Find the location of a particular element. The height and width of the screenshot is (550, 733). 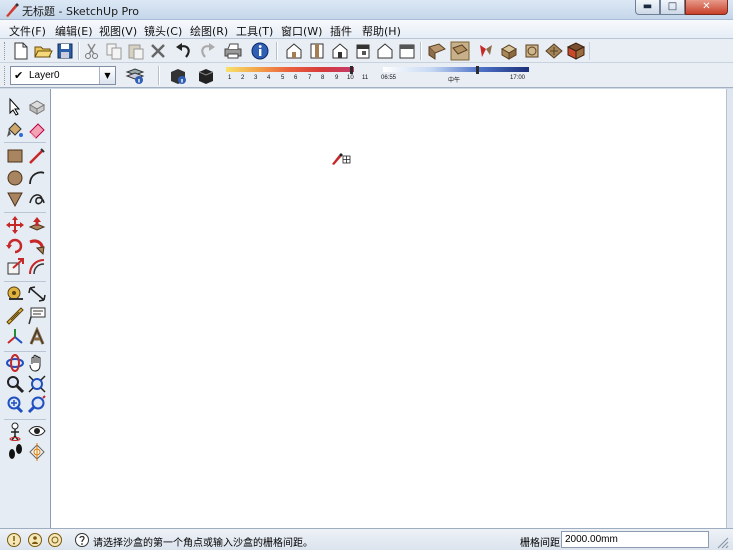

select-icon is located at coordinates (15, 107).